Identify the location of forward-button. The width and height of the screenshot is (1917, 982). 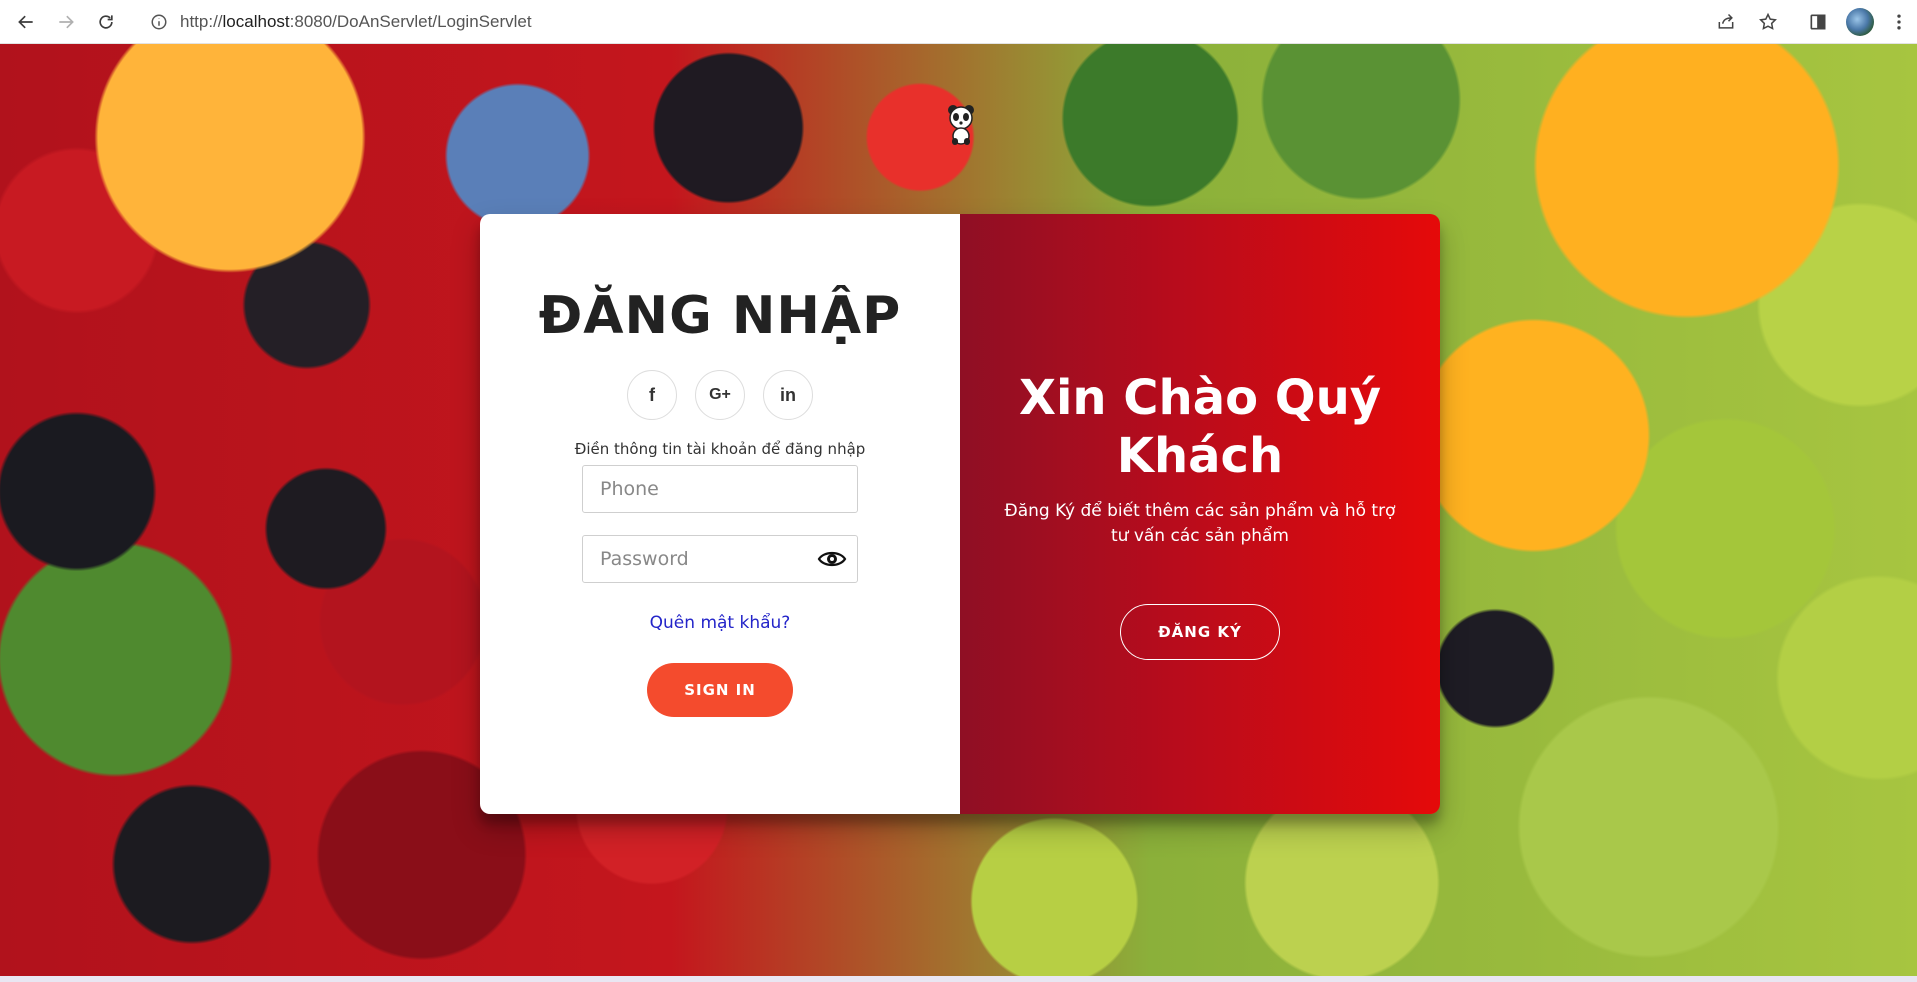
(66, 22).